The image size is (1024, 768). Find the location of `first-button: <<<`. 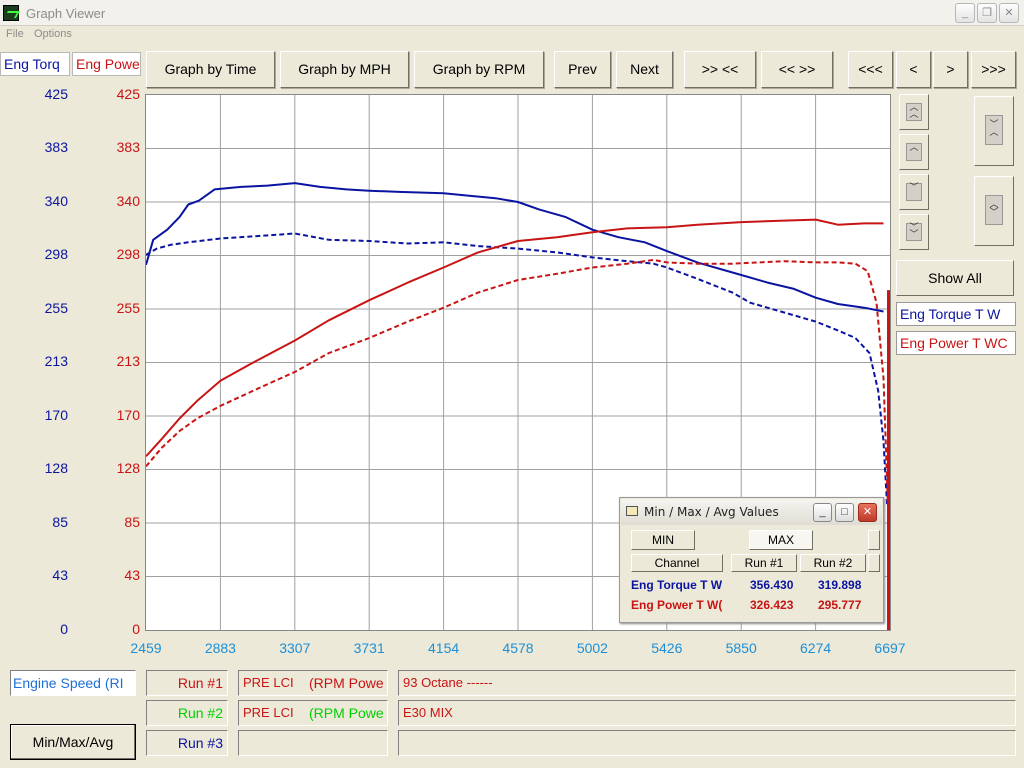

first-button: <<< is located at coordinates (870, 69).